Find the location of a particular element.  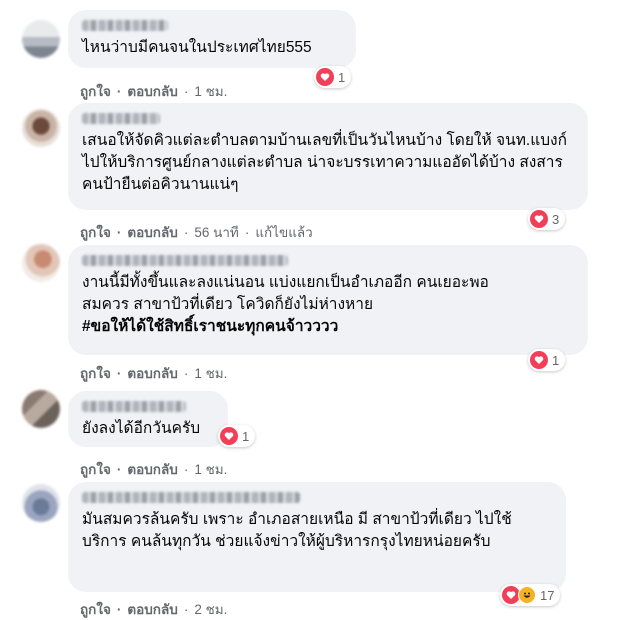

comment-text: ยังลงได้อีกวันครับ is located at coordinates (141, 428).